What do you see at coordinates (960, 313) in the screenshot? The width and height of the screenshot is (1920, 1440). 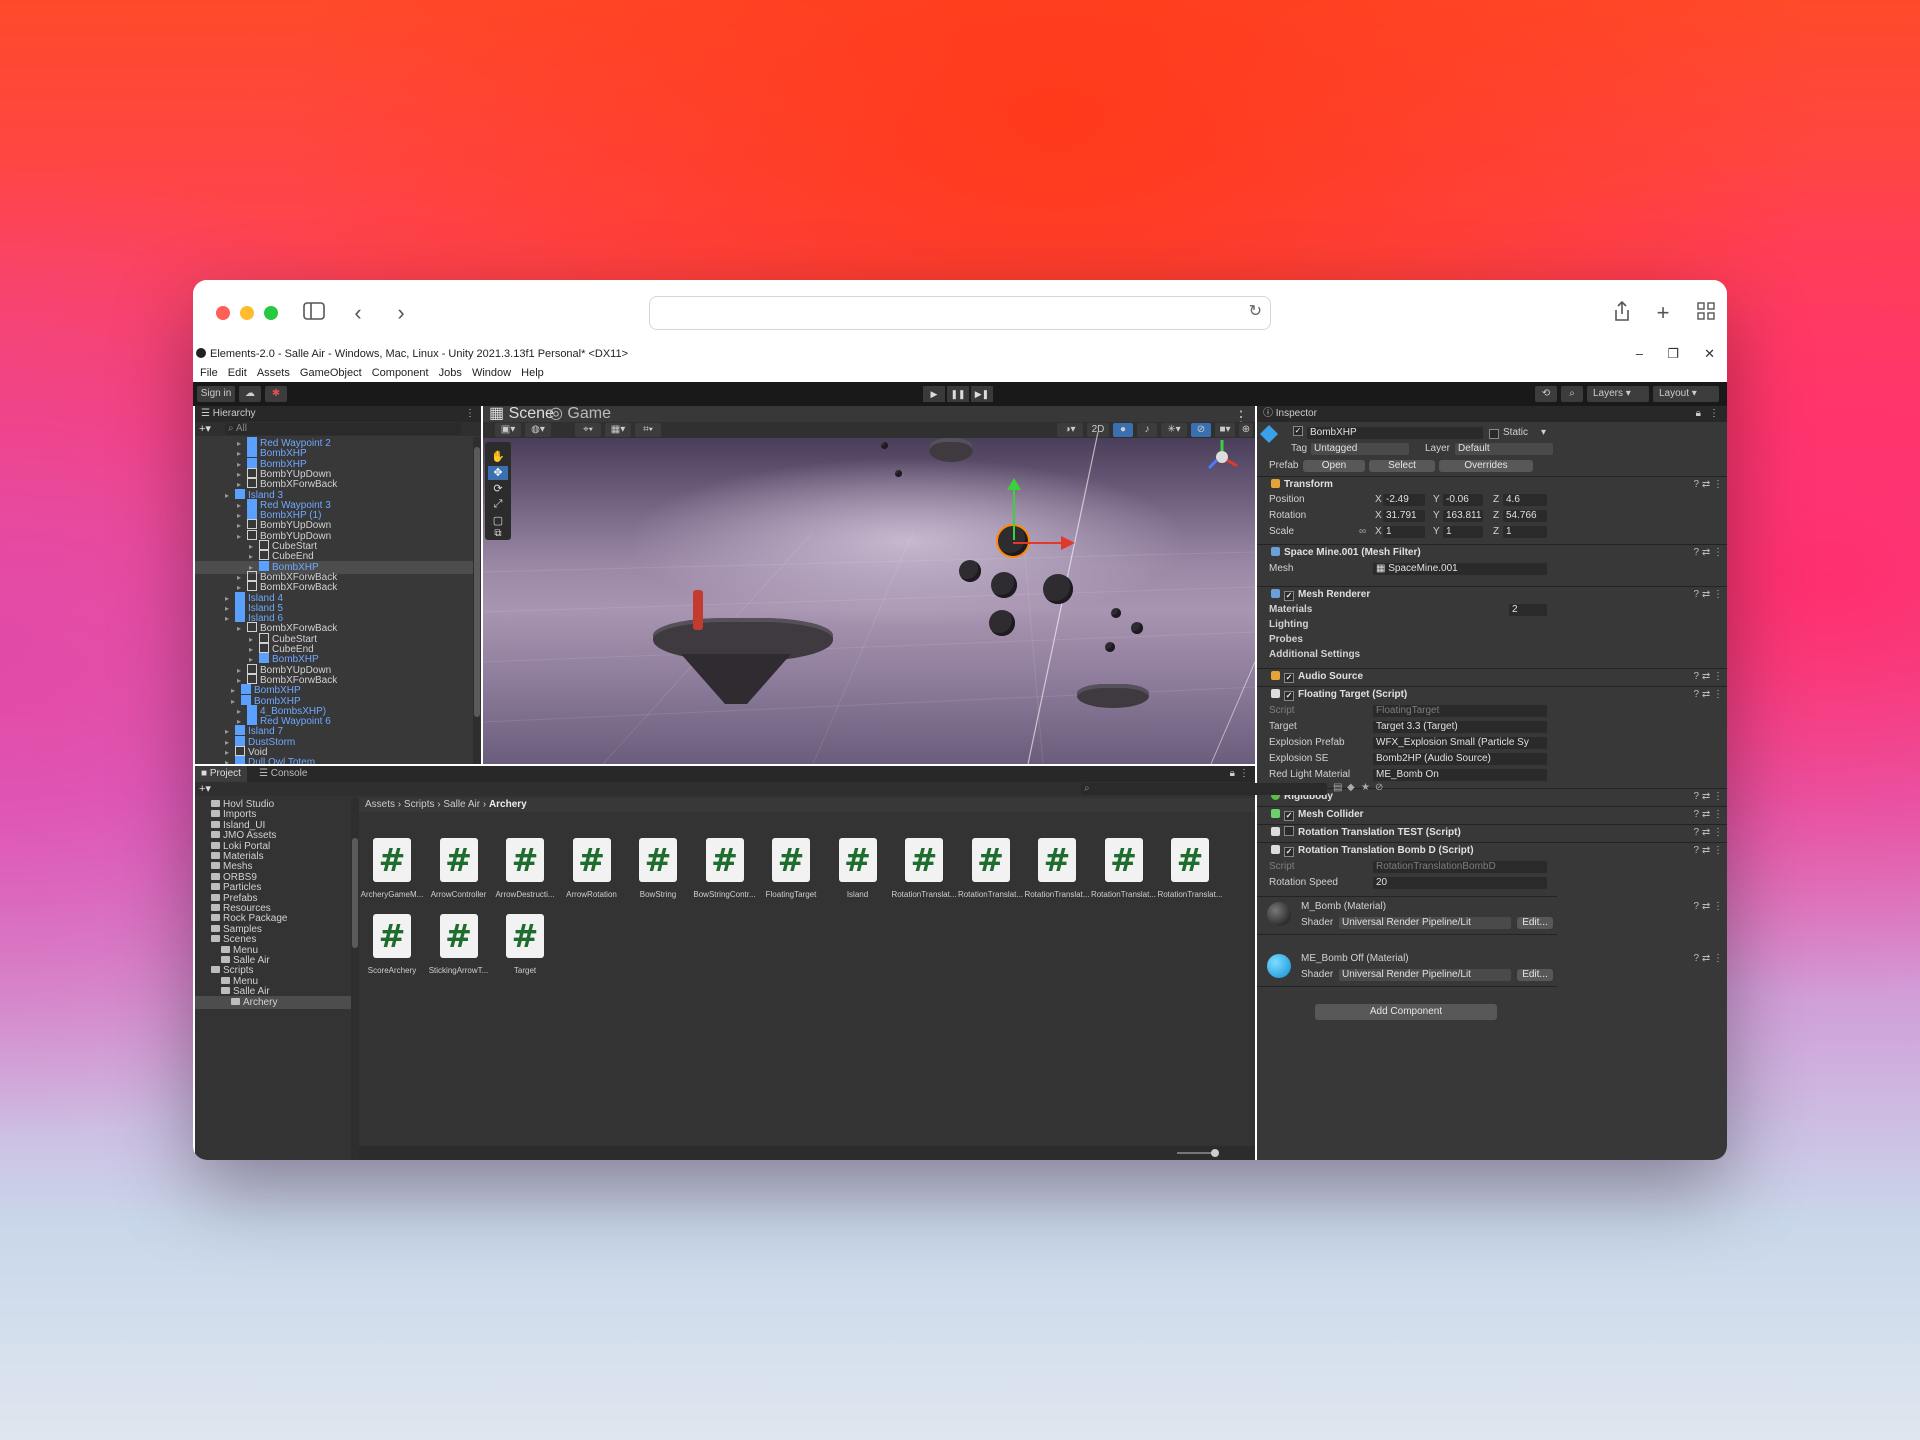 I see `address-bar: ↻` at bounding box center [960, 313].